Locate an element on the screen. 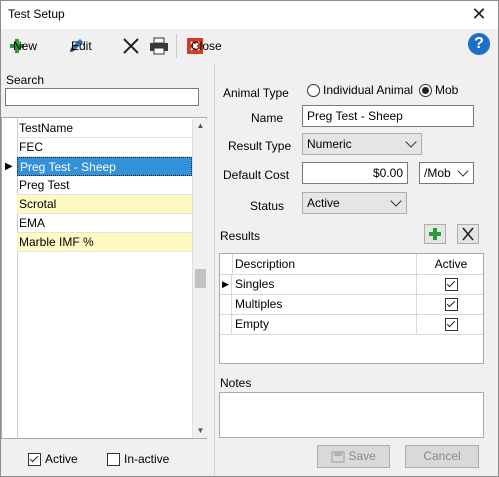 This screenshot has height=477, width=499. name-label: Name is located at coordinates (267, 118).